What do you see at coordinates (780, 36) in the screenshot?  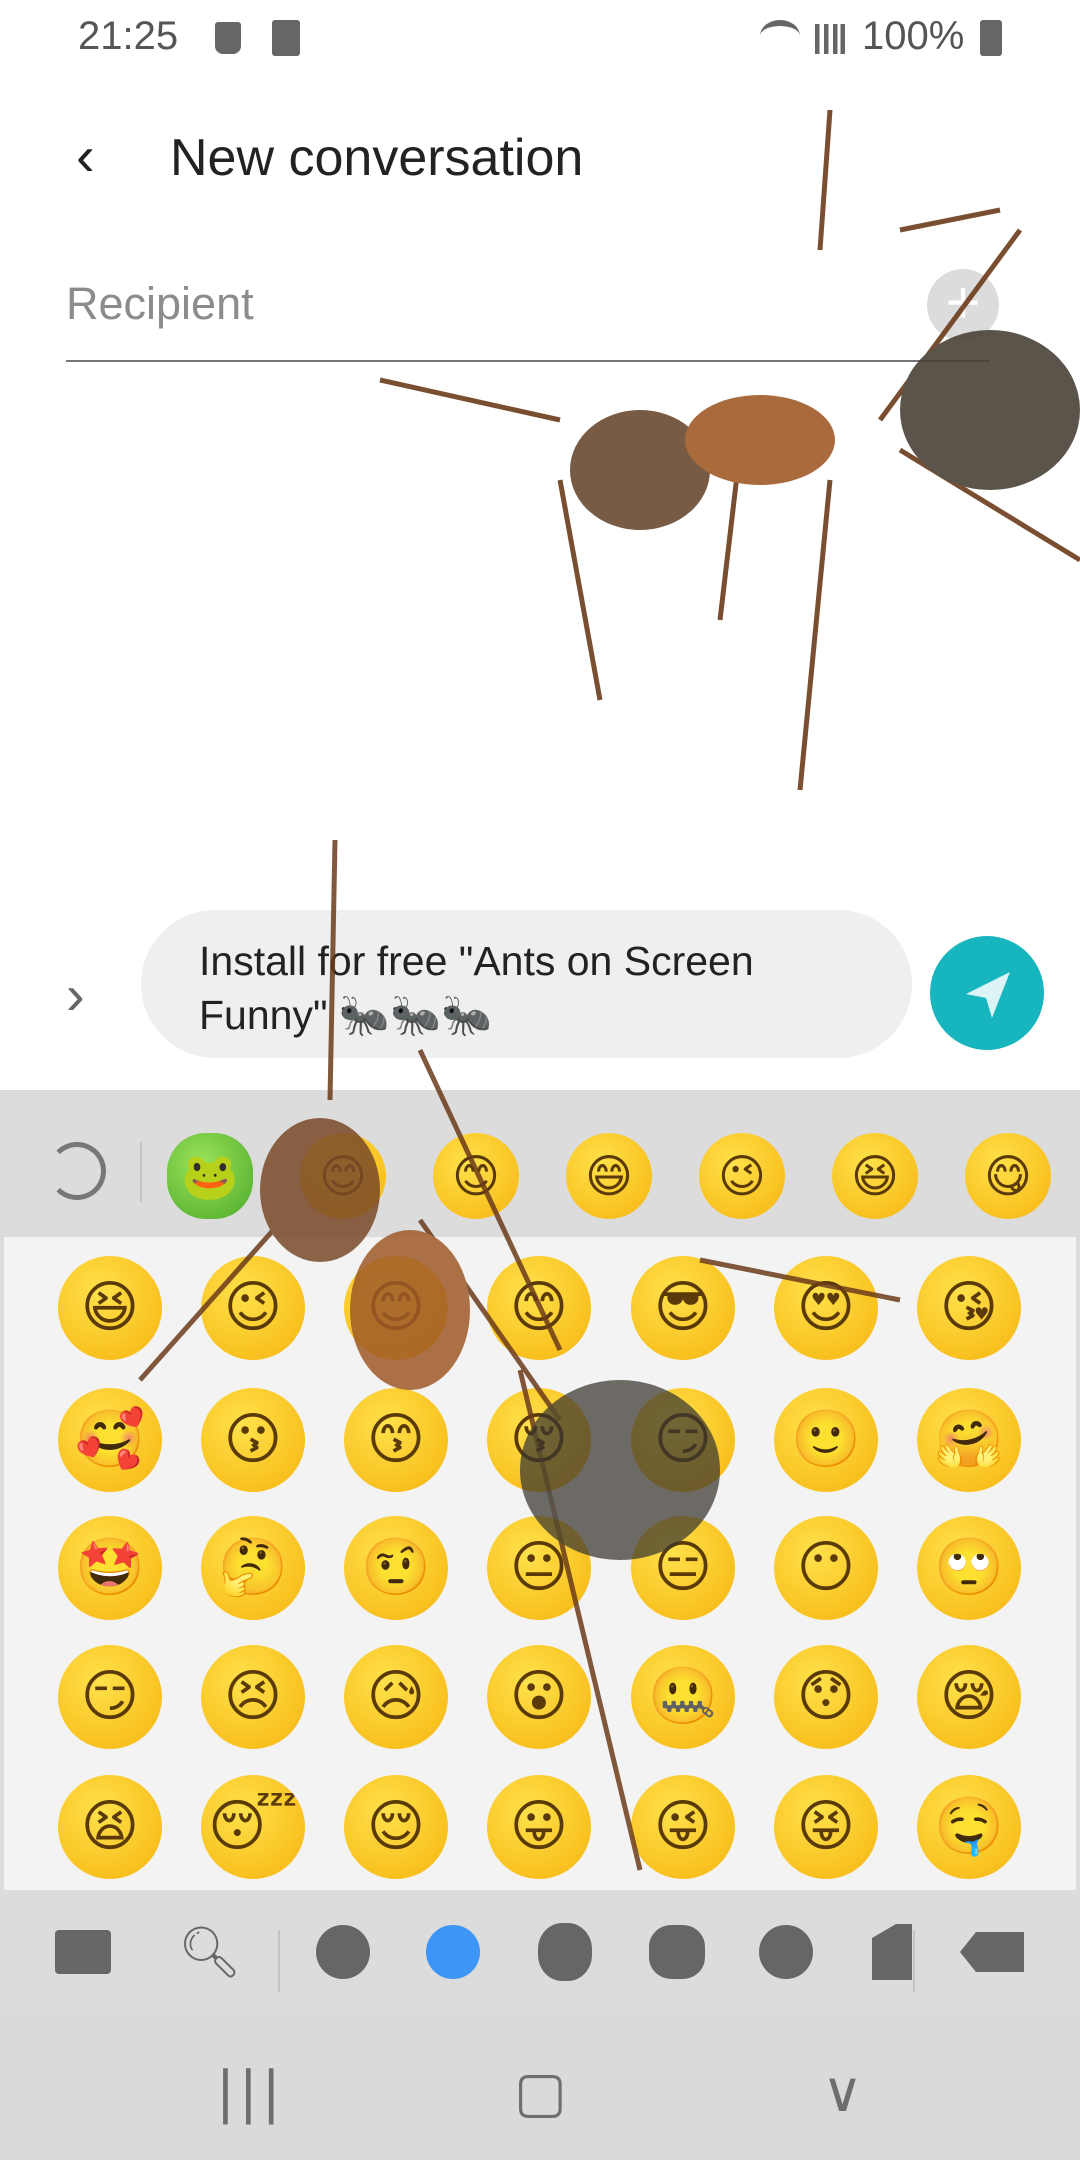 I see `wifi-icon` at bounding box center [780, 36].